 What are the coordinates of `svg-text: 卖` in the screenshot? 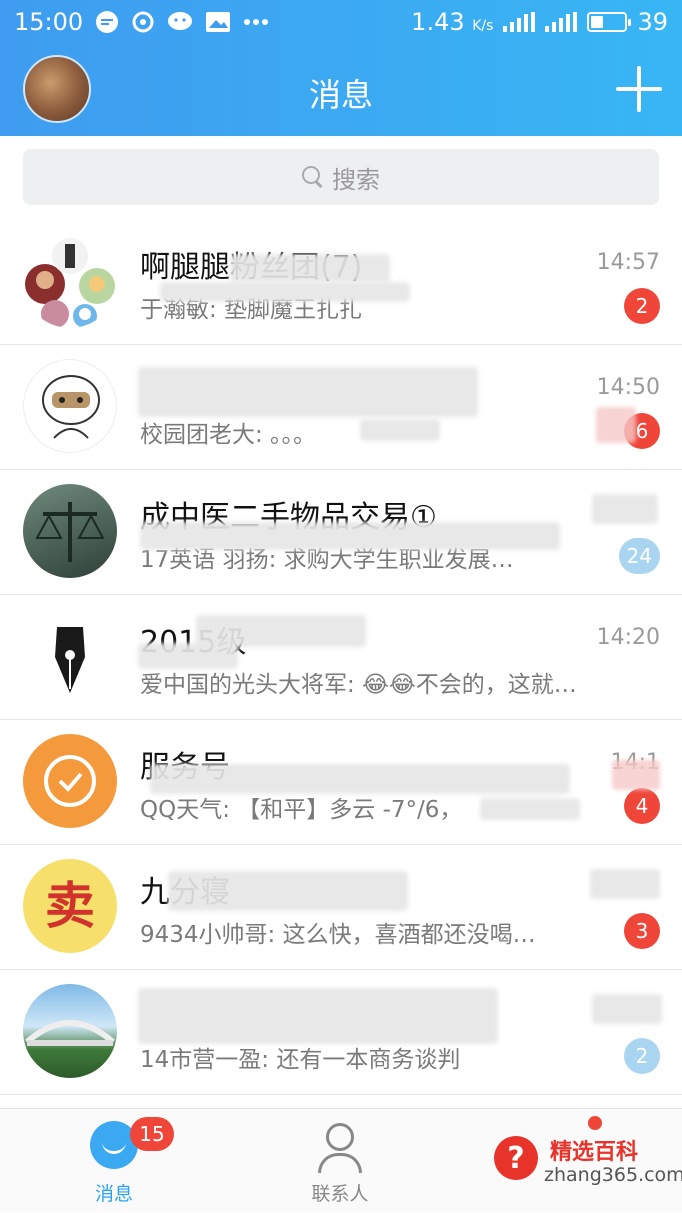 It's located at (70, 906).